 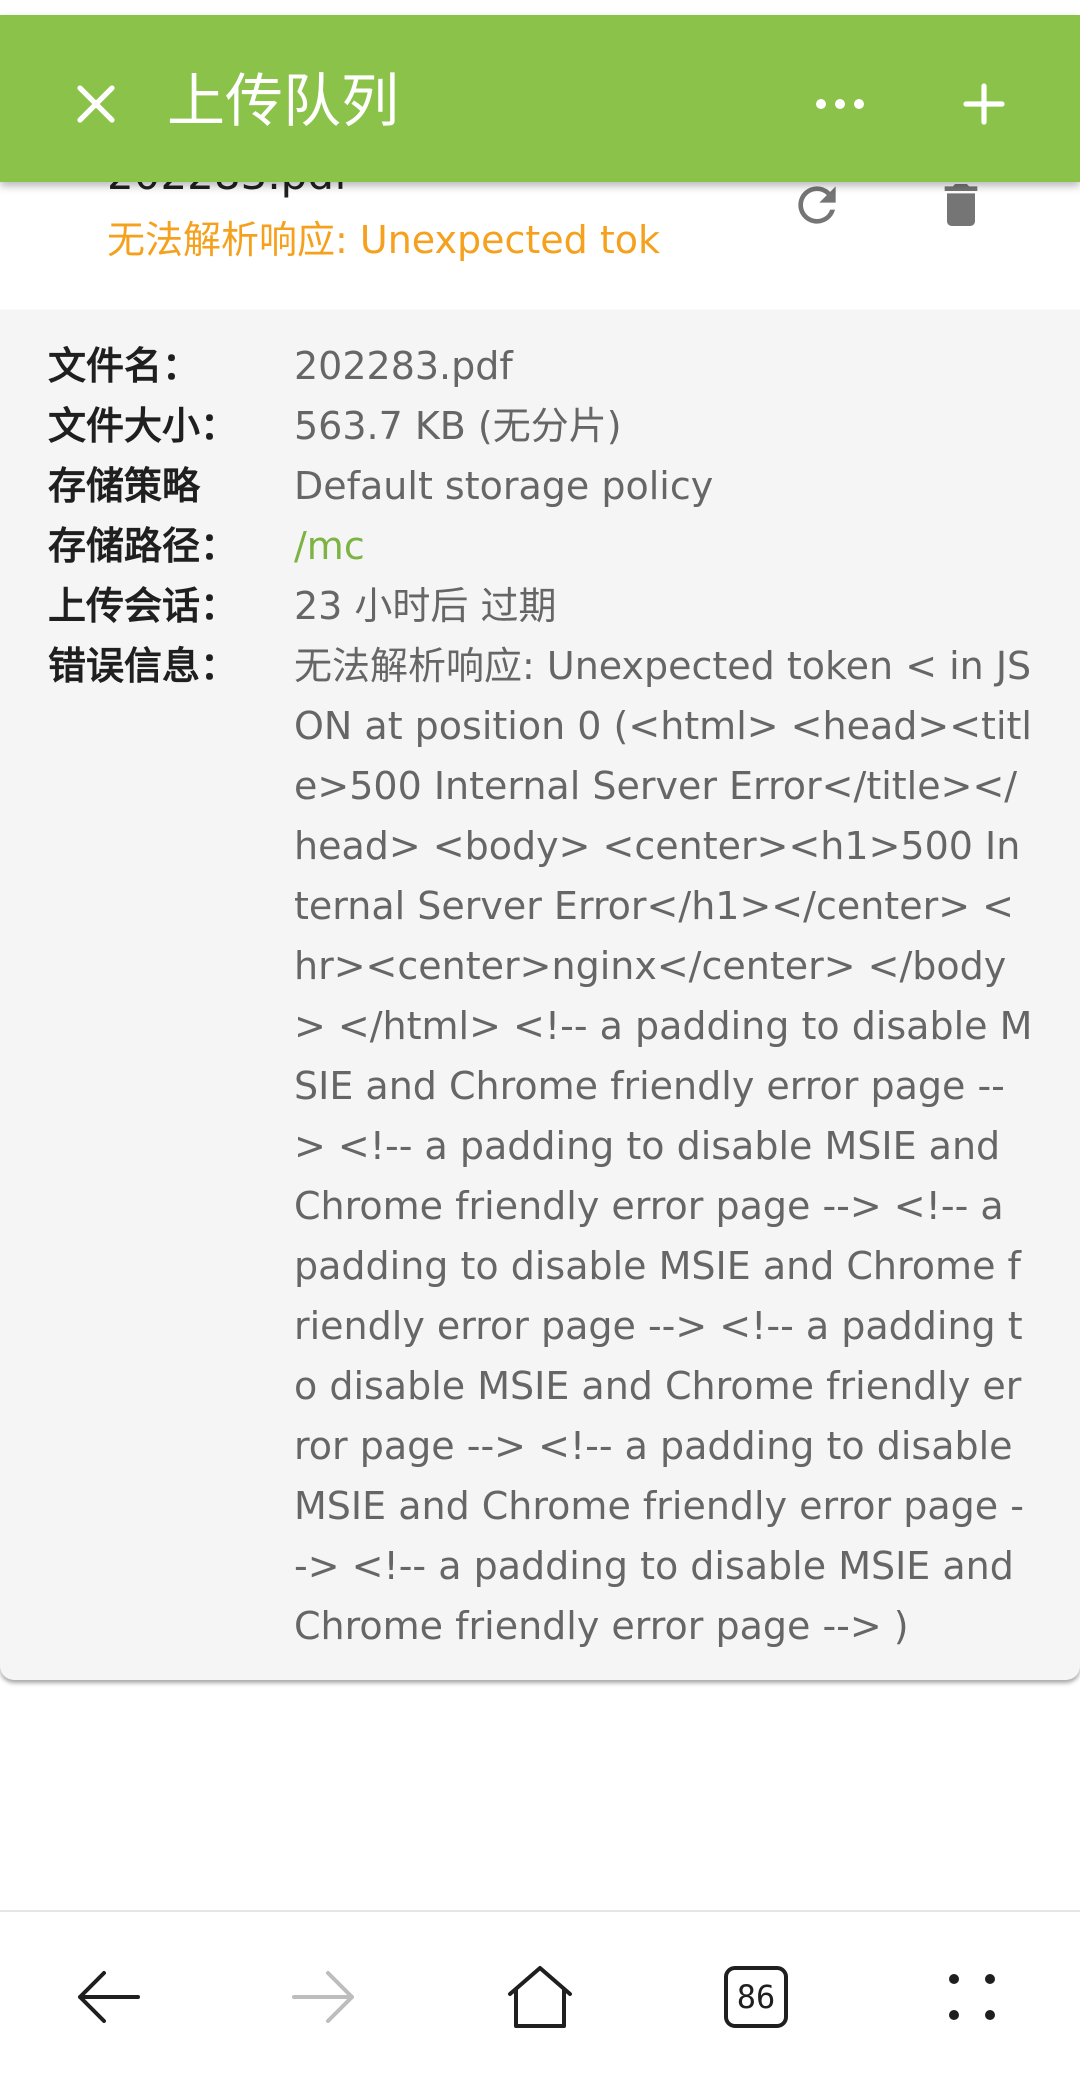 I want to click on filename-label: 文件名：, so click(x=124, y=366).